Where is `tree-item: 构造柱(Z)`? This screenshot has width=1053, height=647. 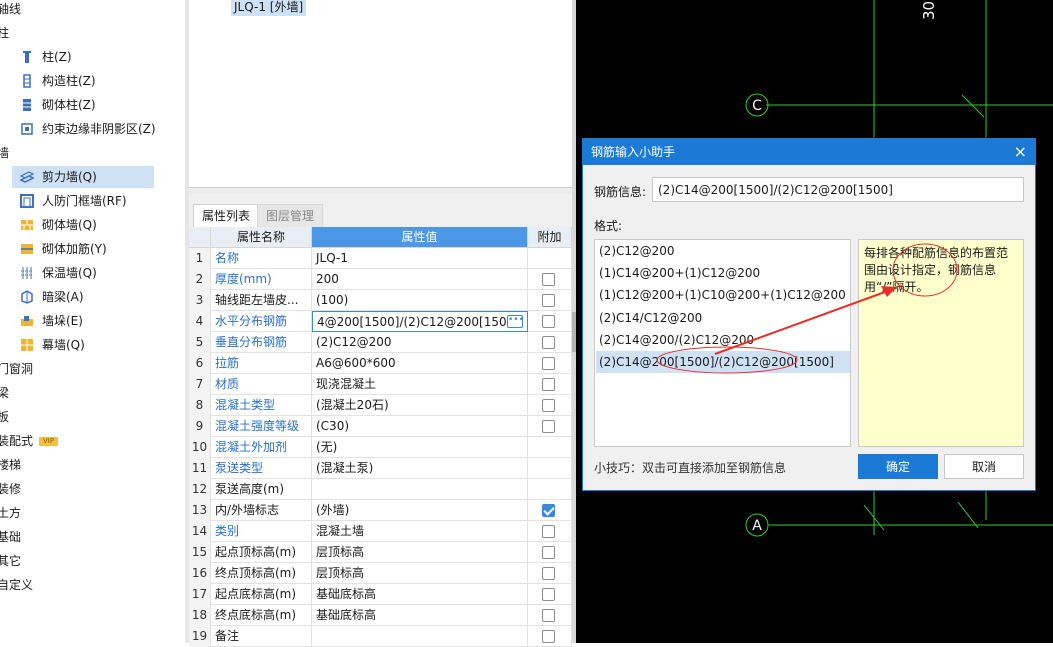
tree-item: 构造柱(Z) is located at coordinates (48, 81).